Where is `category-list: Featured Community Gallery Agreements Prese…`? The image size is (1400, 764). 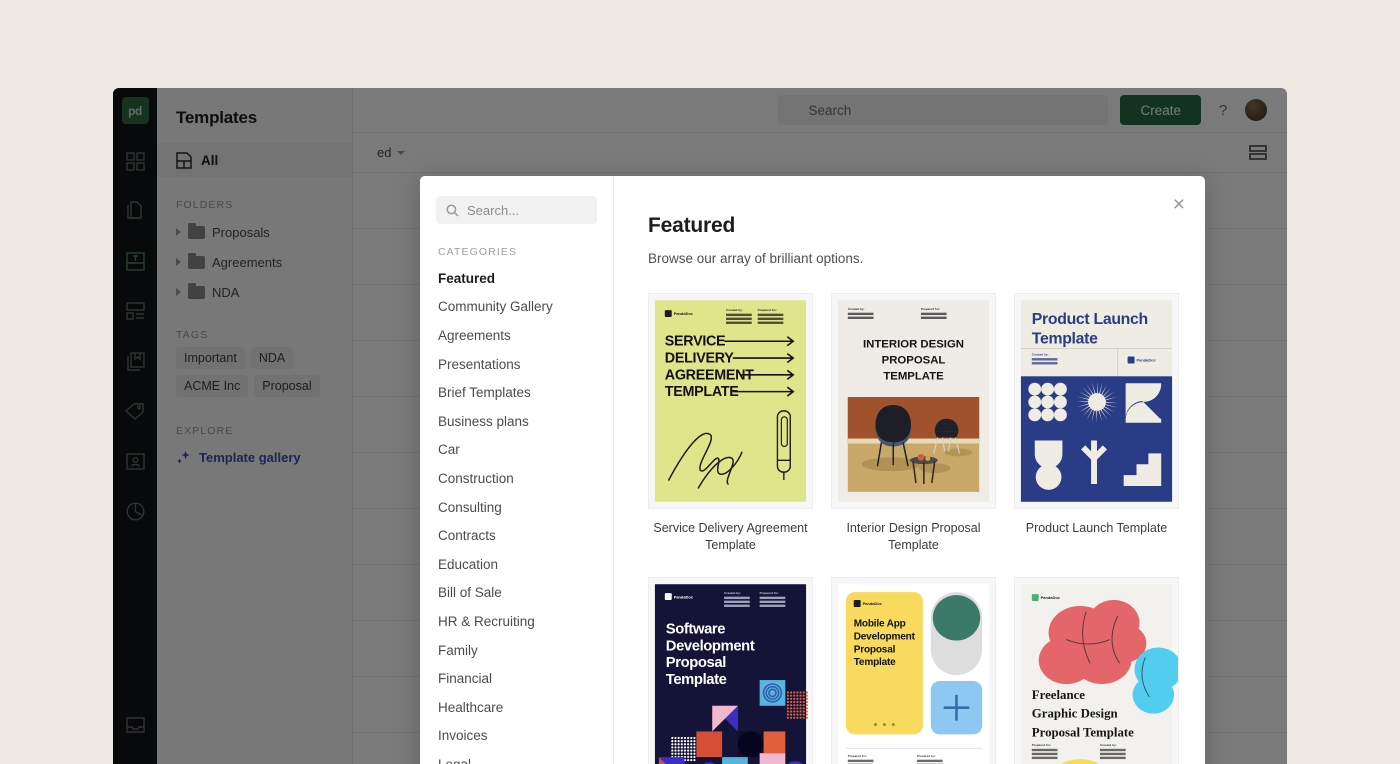 category-list: Featured Community Gallery Agreements Prese… is located at coordinates (516, 514).